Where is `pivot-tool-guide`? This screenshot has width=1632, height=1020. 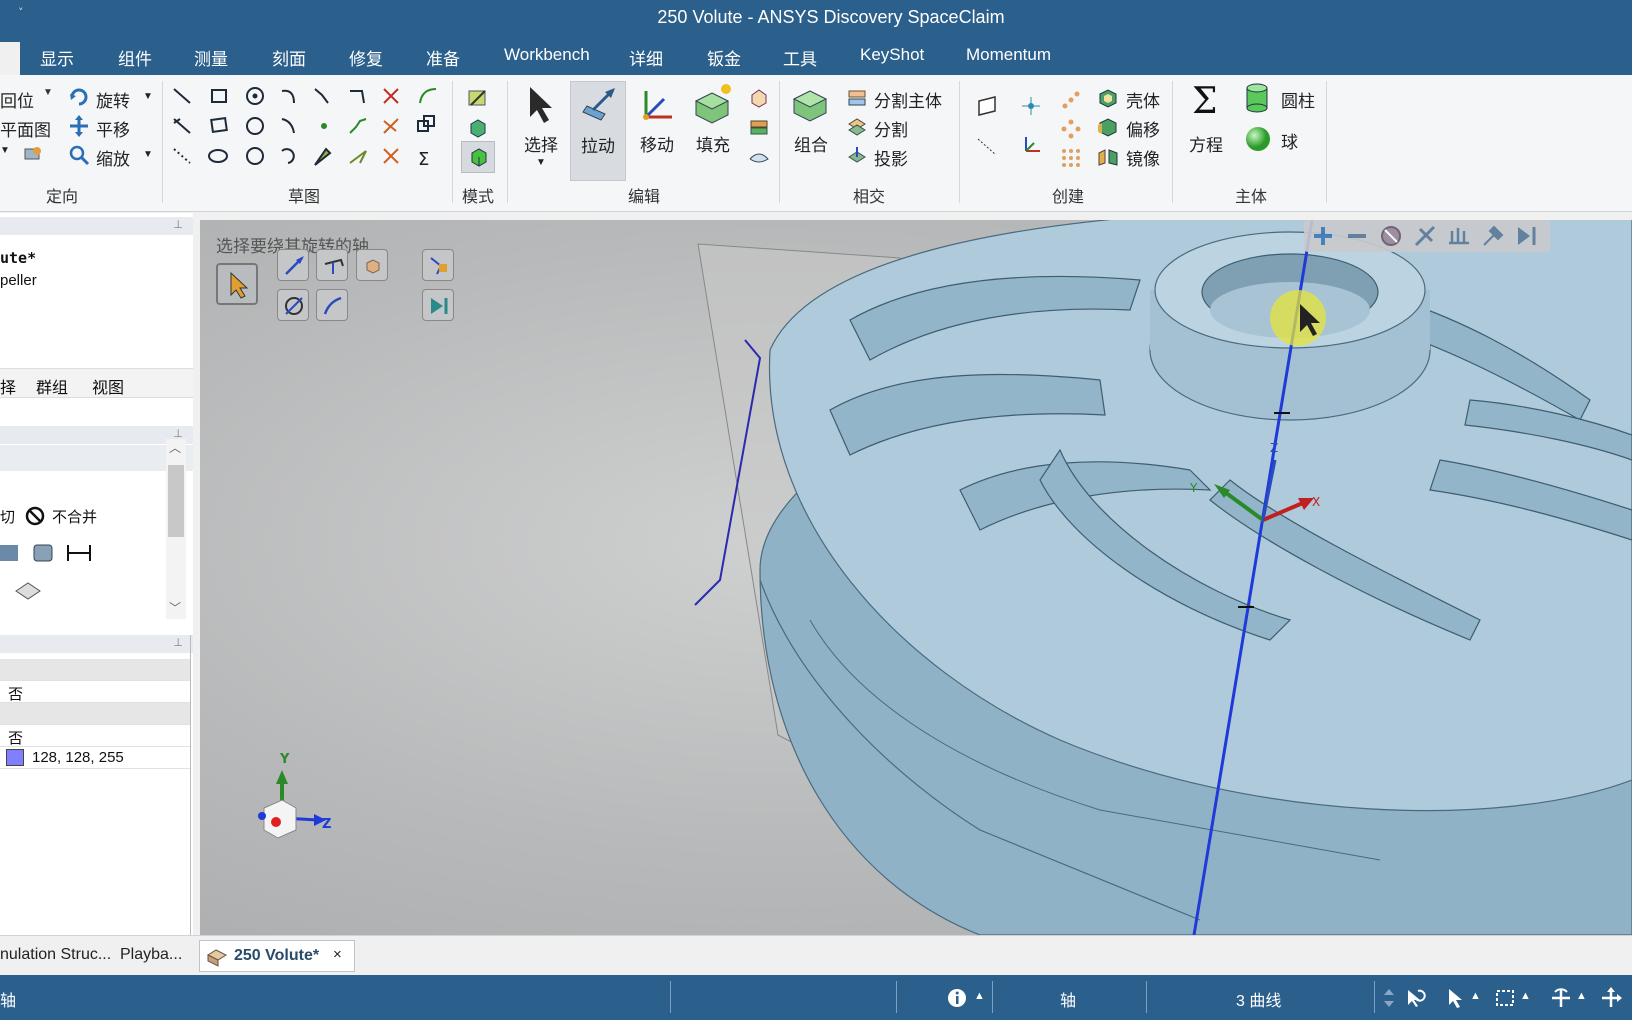
pivot-tool-guide is located at coordinates (332, 265).